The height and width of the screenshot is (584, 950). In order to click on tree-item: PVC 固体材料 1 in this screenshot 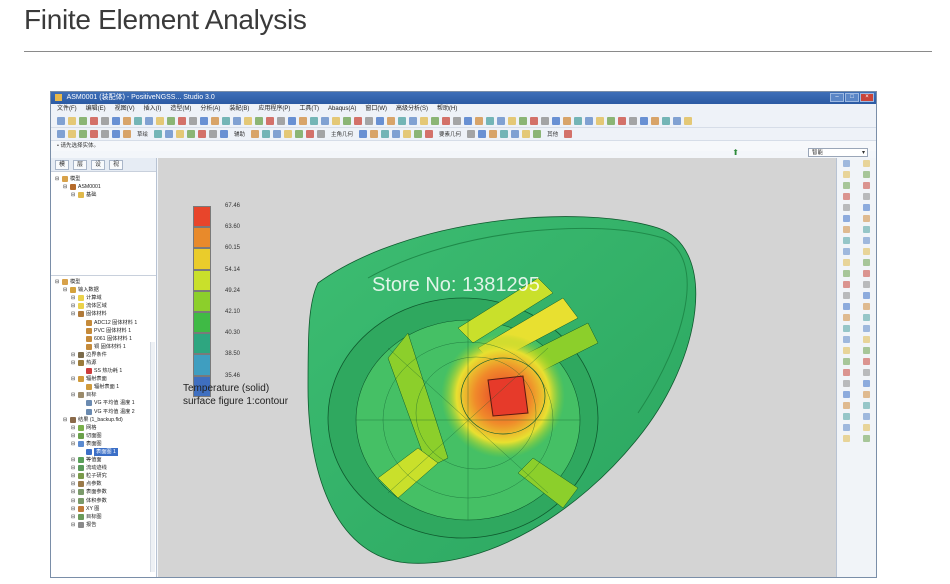, I will do `click(103, 331)`.